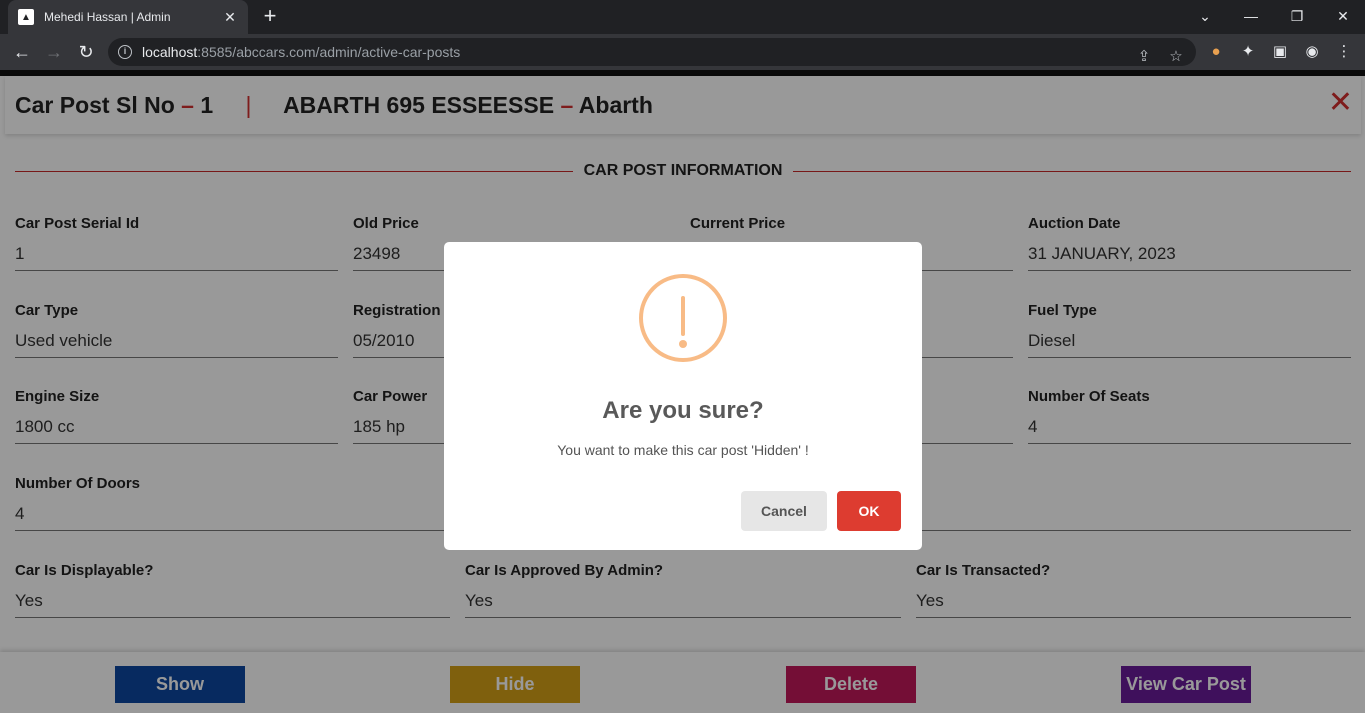 The height and width of the screenshot is (713, 1365). I want to click on tab-title: Mehedi Hassan | Admin, so click(107, 17).